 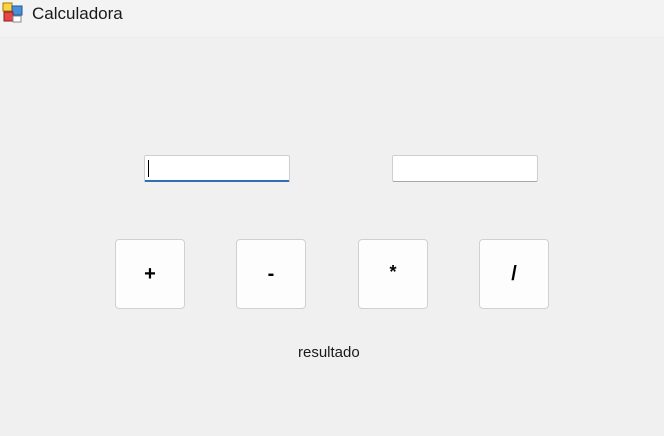 I want to click on app-icon, so click(x=13, y=13).